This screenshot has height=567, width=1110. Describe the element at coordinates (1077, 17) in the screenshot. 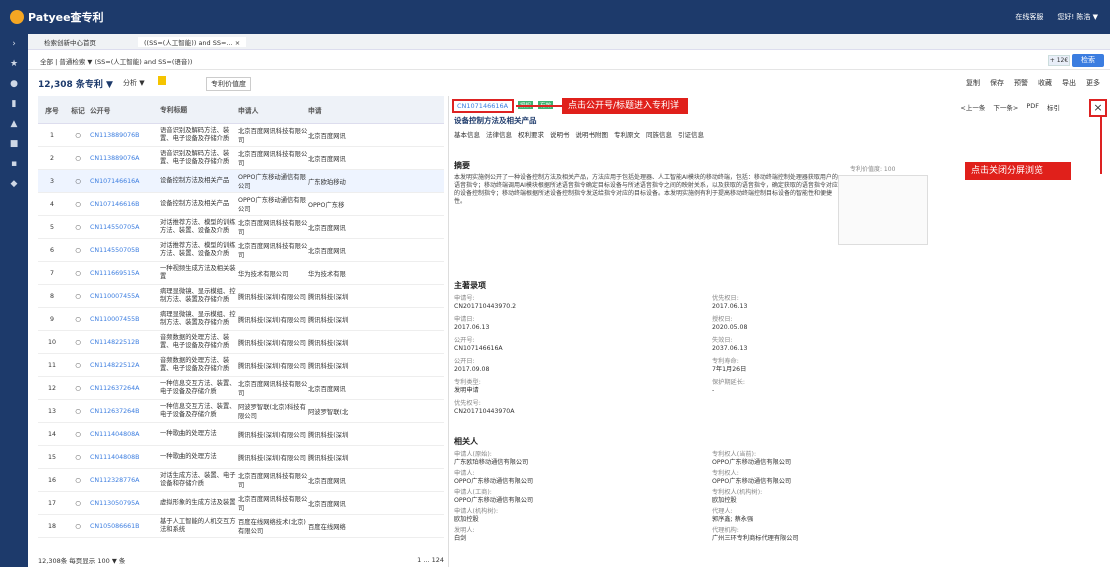

I see `user-menu: 您好! 陈浩 ▼` at that location.